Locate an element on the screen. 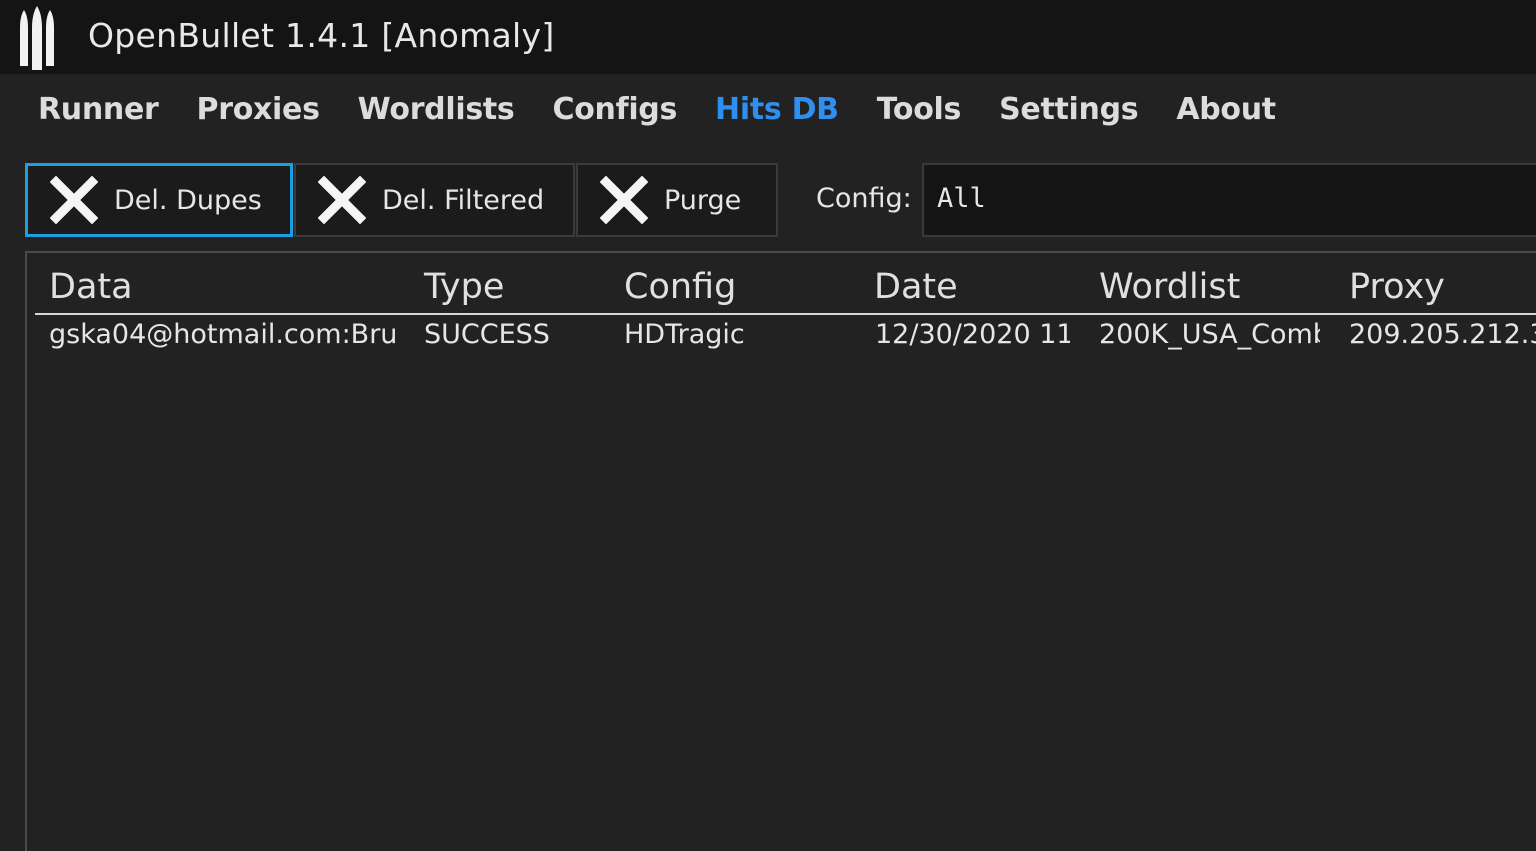  nav-item-tools: Tools is located at coordinates (919, 114).